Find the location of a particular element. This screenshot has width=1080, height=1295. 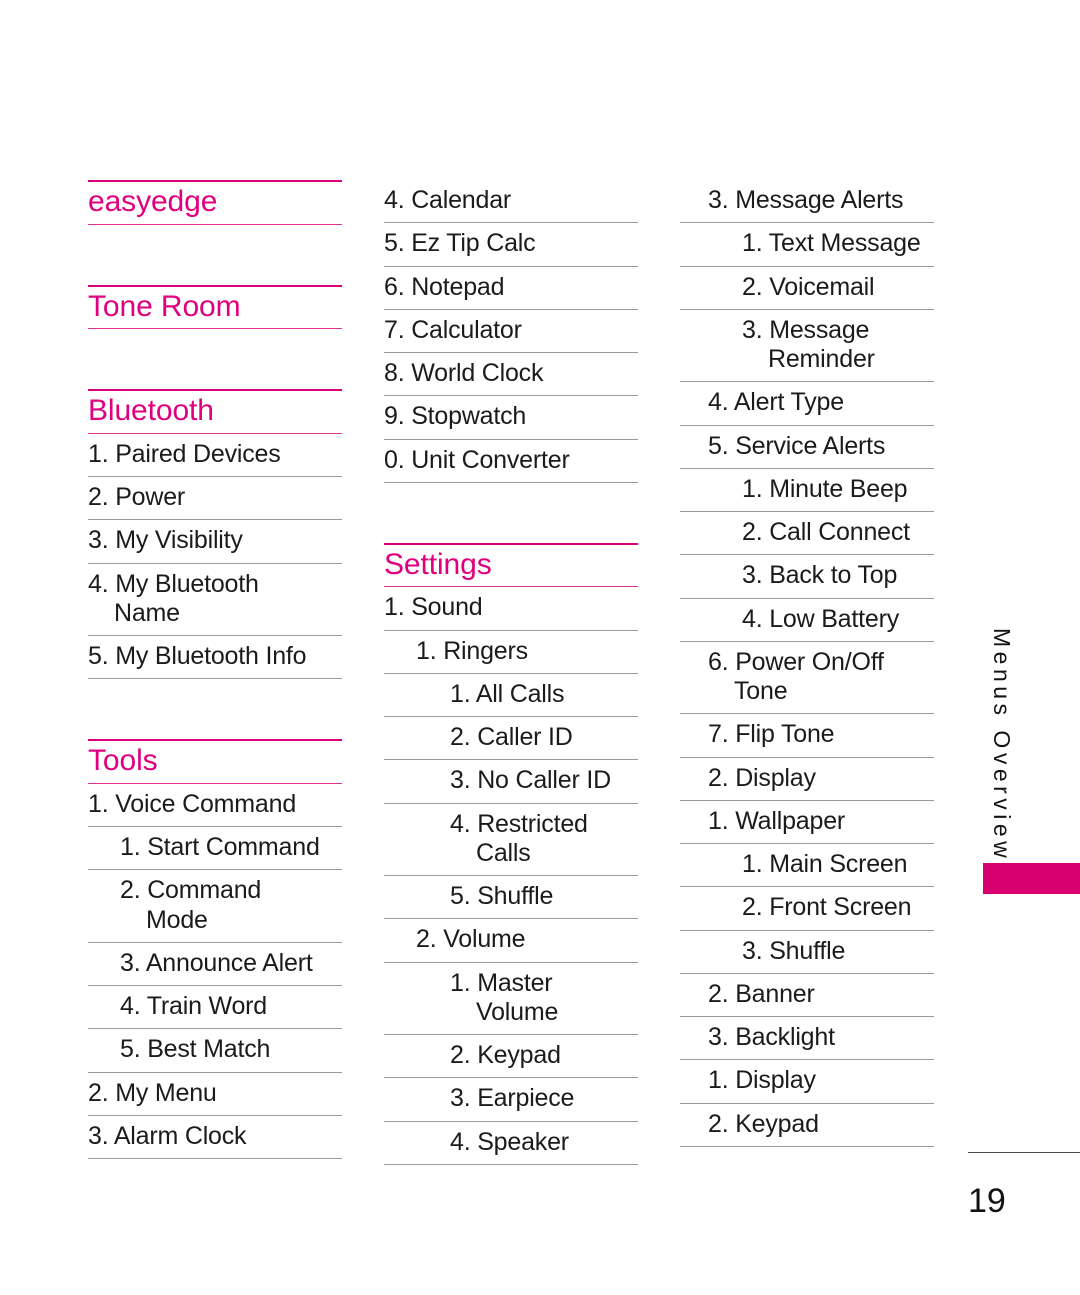

menu-item: 2. Command Mode is located at coordinates (215, 906).